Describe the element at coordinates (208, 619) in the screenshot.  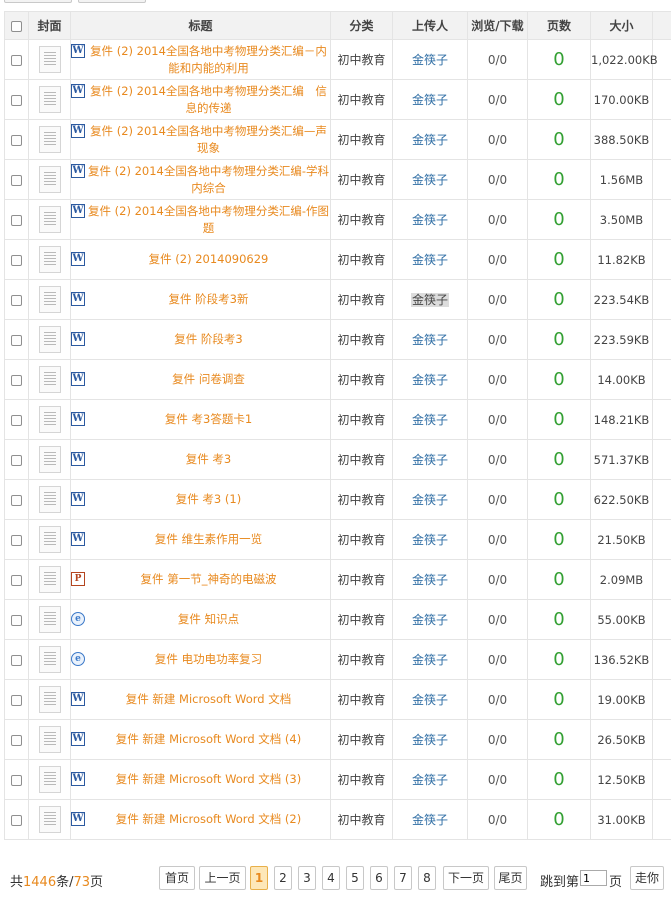
I see `file-title-link: 复件 知识点` at that location.